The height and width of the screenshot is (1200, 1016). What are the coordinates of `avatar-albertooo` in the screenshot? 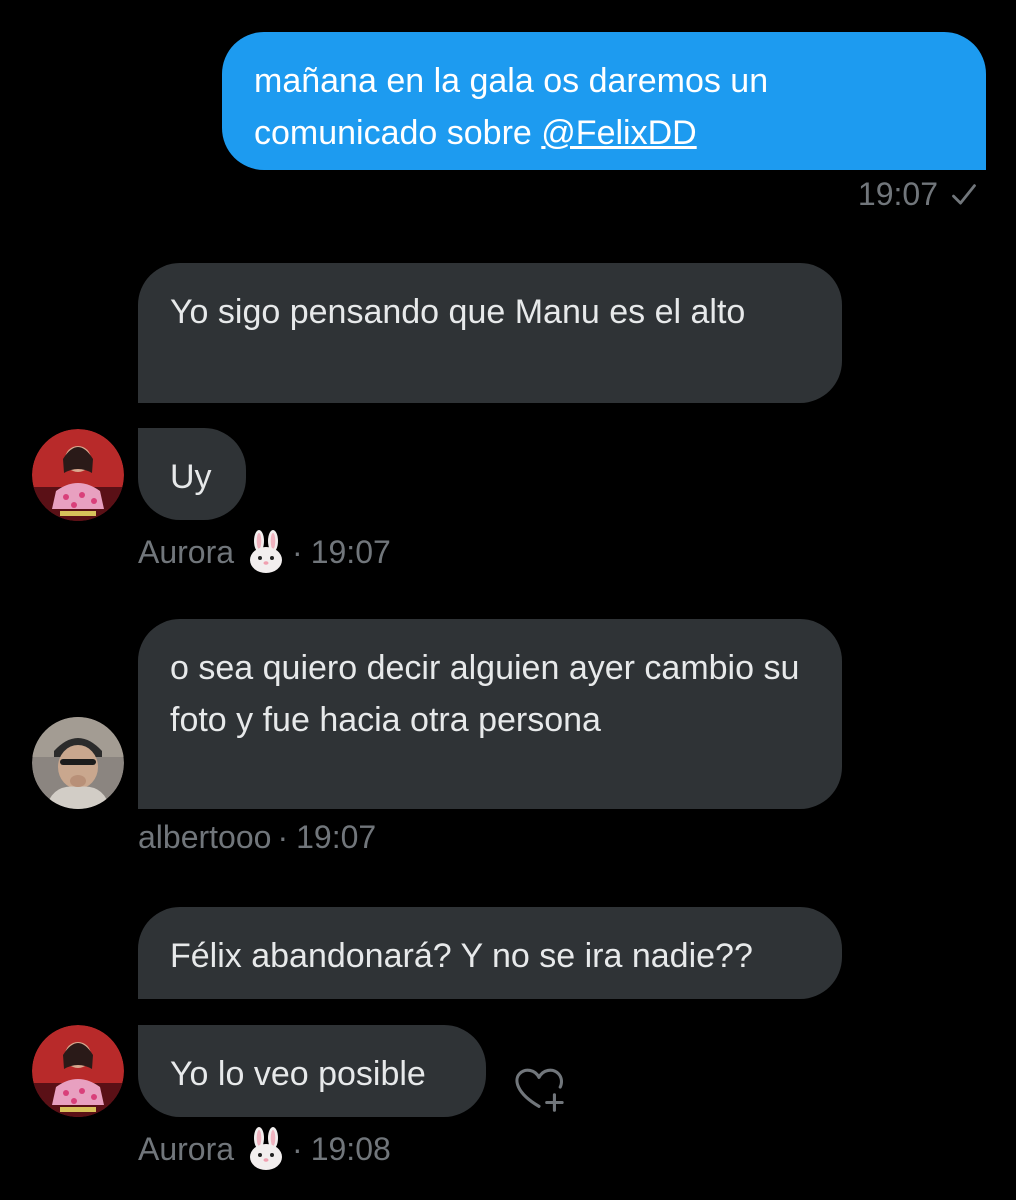 It's located at (78, 763).